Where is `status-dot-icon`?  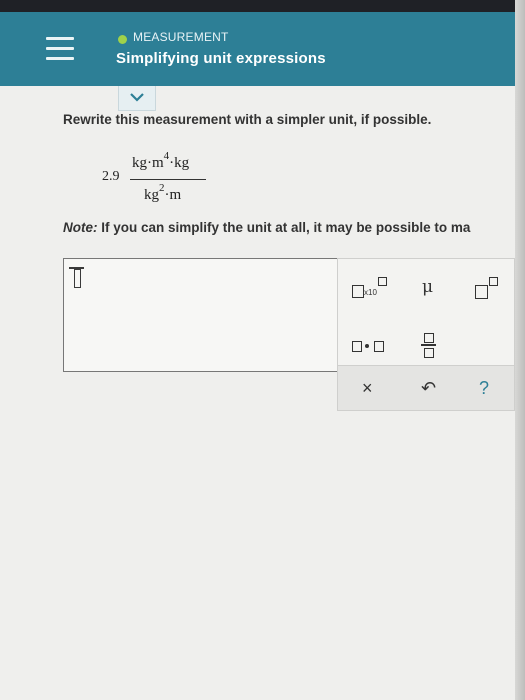
status-dot-icon is located at coordinates (122, 39).